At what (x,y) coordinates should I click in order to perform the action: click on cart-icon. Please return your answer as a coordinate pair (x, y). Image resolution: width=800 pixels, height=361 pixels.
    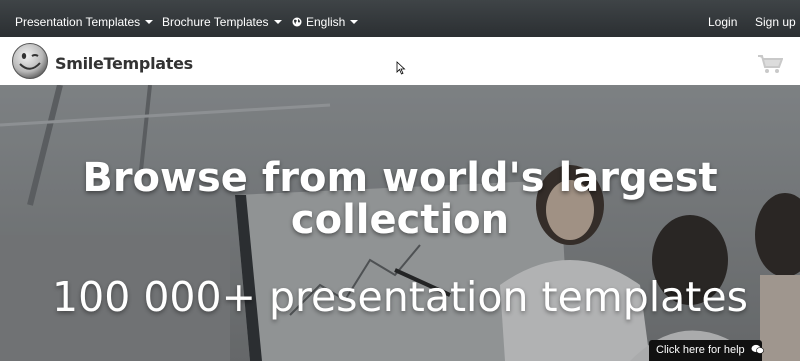
    Looking at the image, I should click on (770, 64).